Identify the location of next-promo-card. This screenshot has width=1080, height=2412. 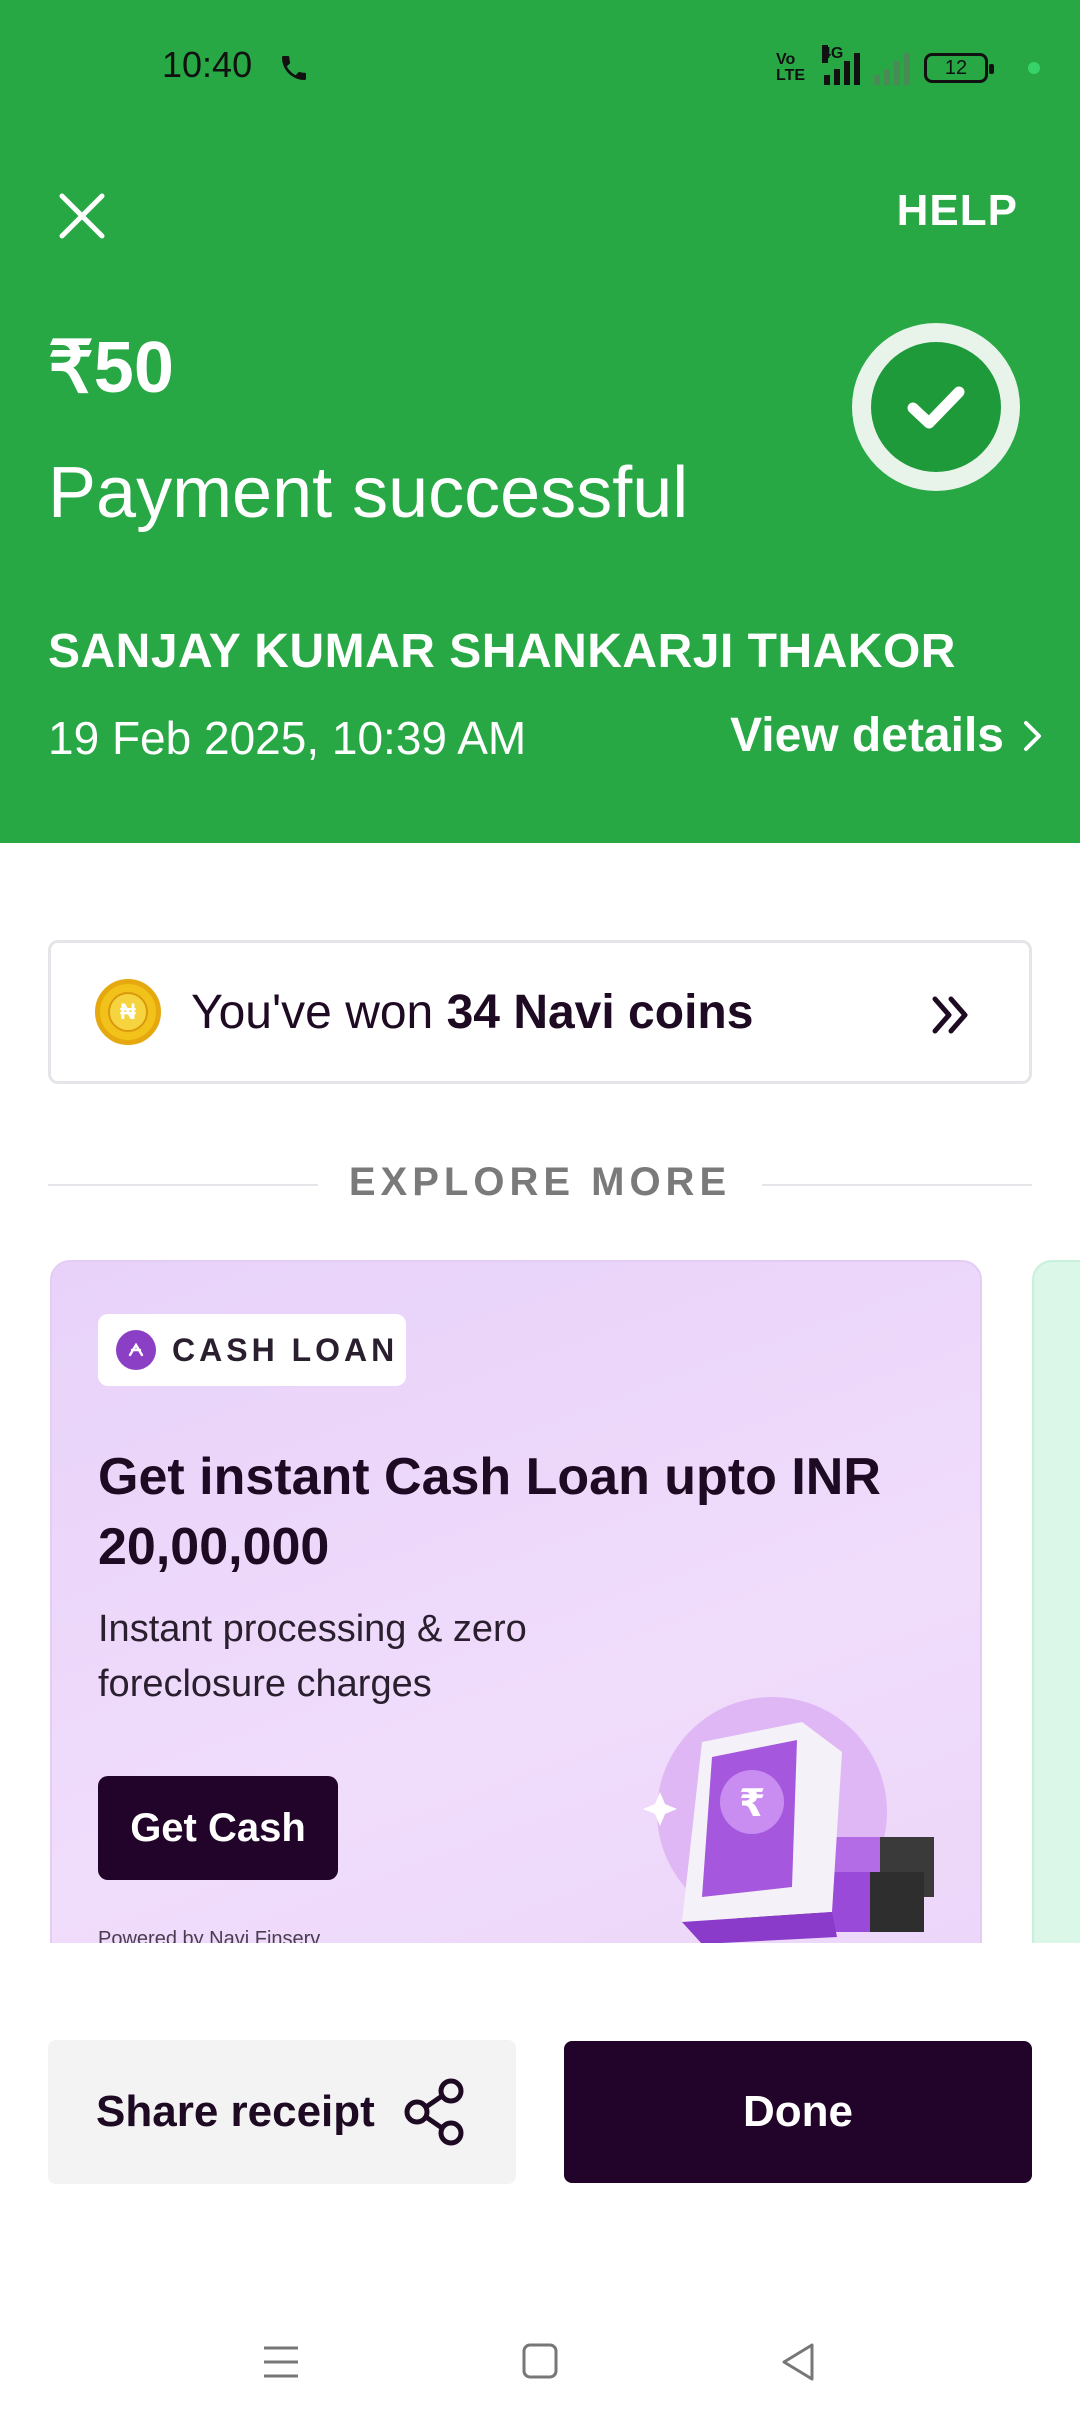
(1056, 1601).